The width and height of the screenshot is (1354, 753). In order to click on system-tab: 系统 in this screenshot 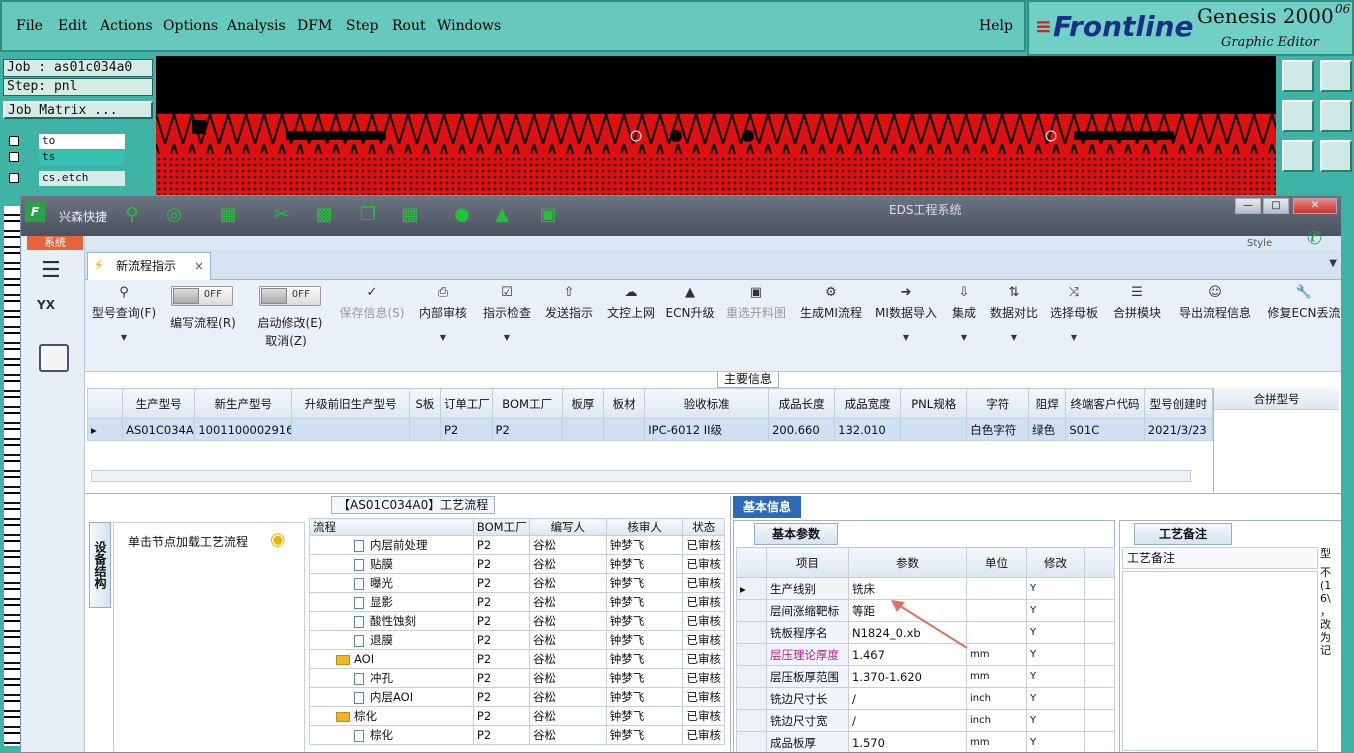, I will do `click(55, 243)`.